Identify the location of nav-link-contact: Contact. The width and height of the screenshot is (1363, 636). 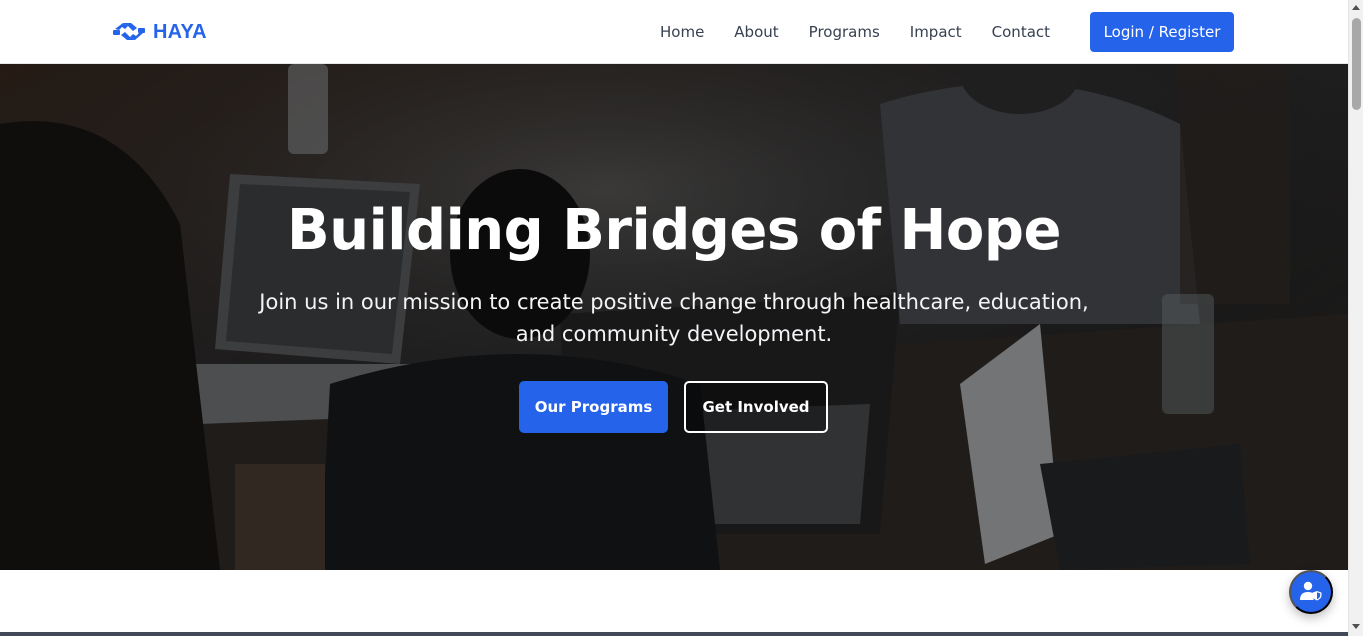
(1021, 32).